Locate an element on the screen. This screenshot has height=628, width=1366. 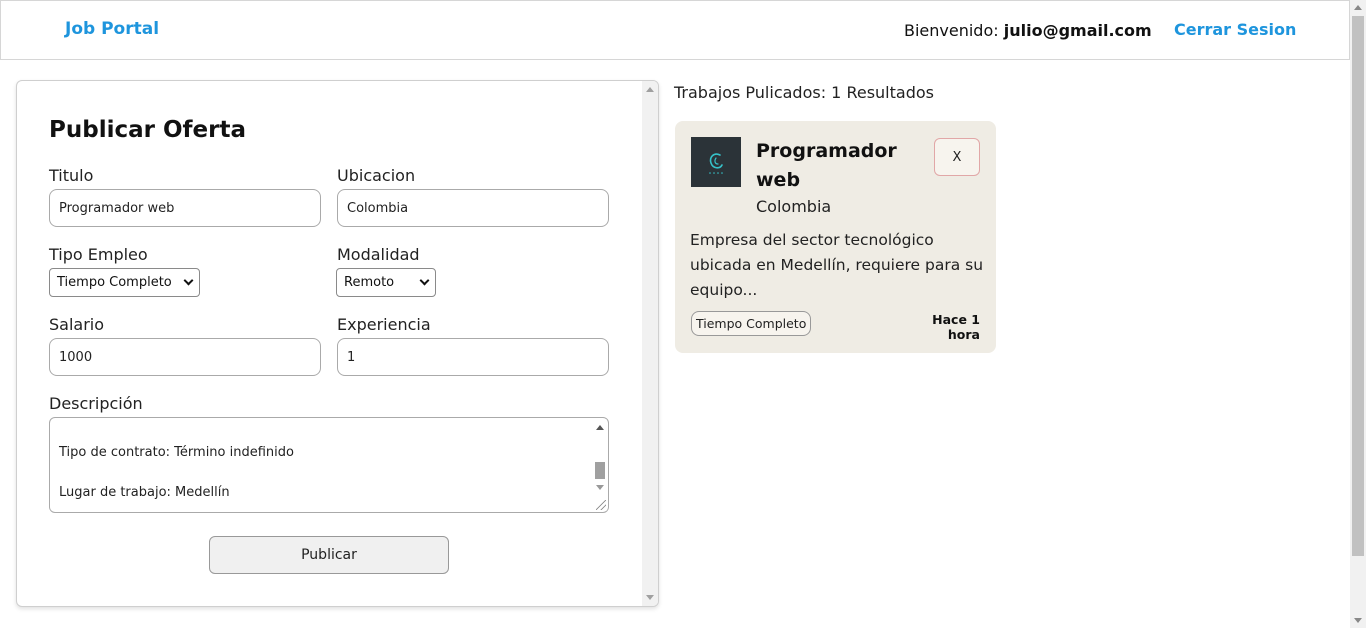
titulo-input: Programador web is located at coordinates (185, 208).